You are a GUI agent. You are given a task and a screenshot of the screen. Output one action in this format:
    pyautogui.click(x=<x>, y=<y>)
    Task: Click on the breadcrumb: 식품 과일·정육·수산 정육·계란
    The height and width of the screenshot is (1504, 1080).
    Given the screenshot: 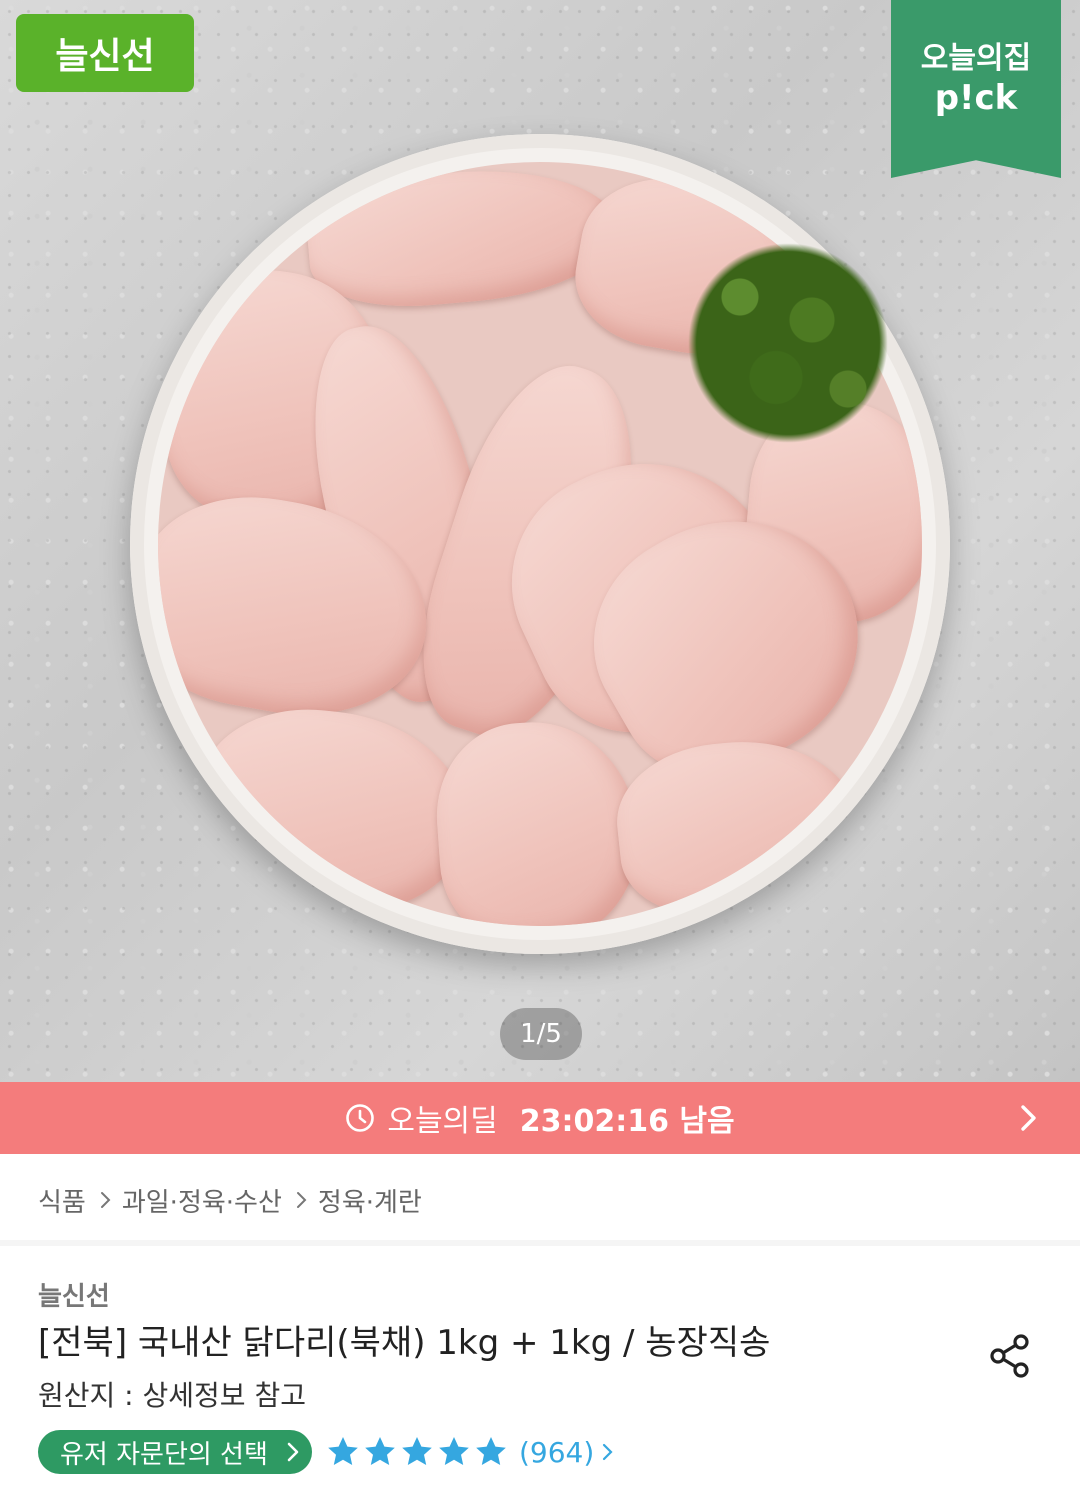 What is the action you would take?
    pyautogui.click(x=230, y=1200)
    